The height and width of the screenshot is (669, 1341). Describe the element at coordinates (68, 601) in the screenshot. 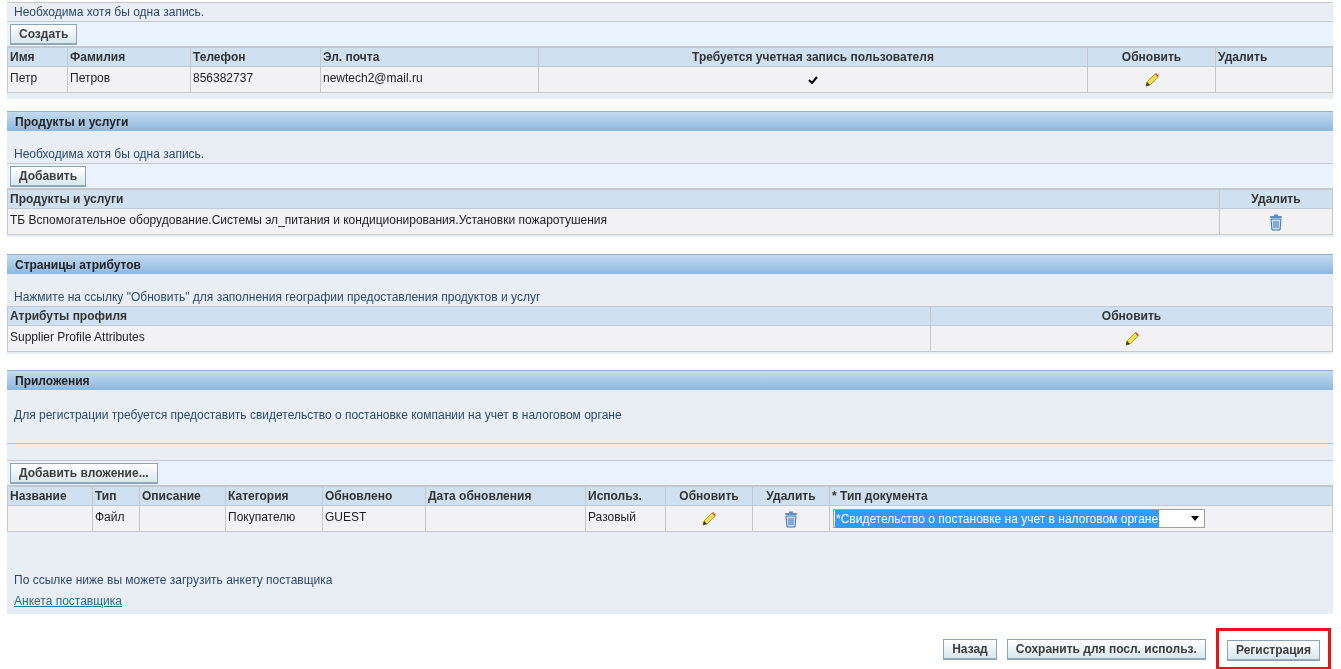

I see `supplier-form-link: Анкета поставщика` at that location.